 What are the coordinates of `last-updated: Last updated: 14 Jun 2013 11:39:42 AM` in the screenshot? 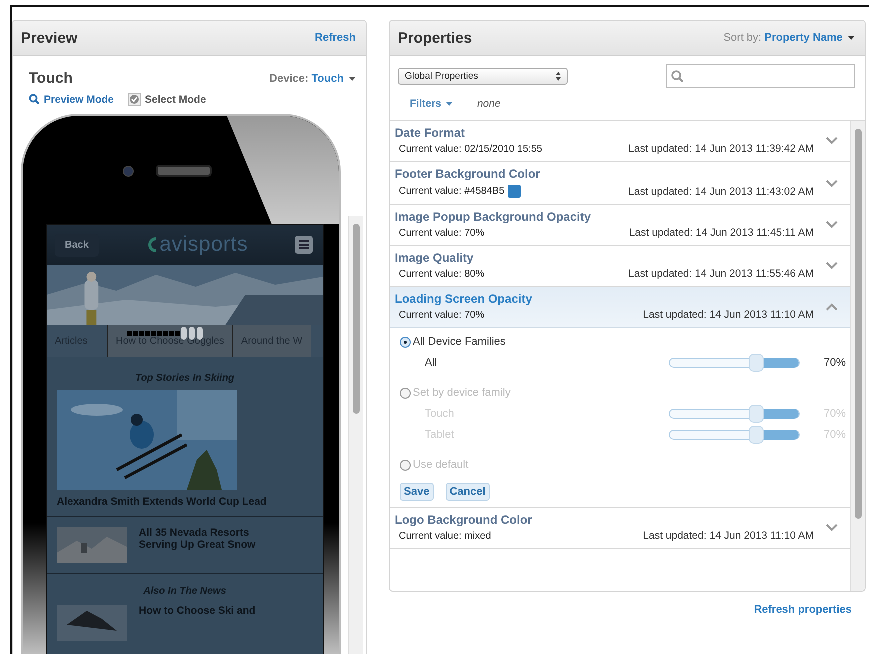 It's located at (721, 149).